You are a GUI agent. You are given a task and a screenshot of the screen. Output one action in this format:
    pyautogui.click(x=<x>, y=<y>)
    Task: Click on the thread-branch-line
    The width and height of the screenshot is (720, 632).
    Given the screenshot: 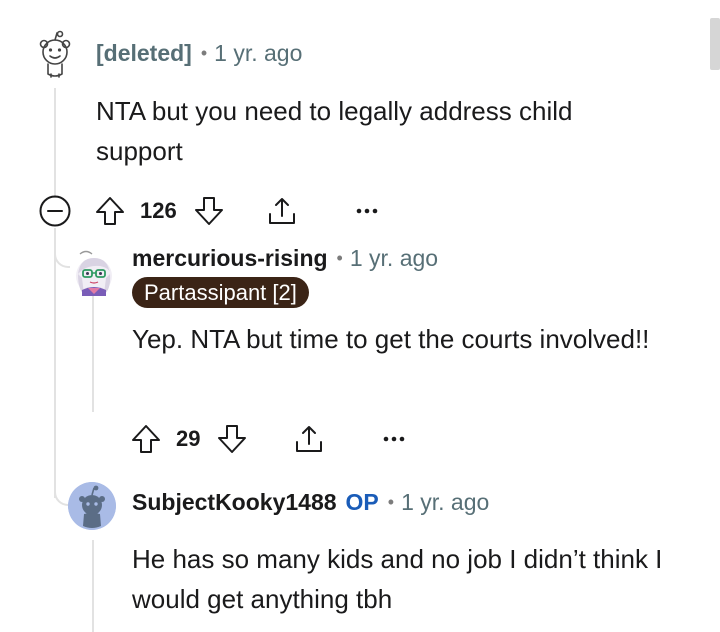 What is the action you would take?
    pyautogui.click(x=62, y=257)
    